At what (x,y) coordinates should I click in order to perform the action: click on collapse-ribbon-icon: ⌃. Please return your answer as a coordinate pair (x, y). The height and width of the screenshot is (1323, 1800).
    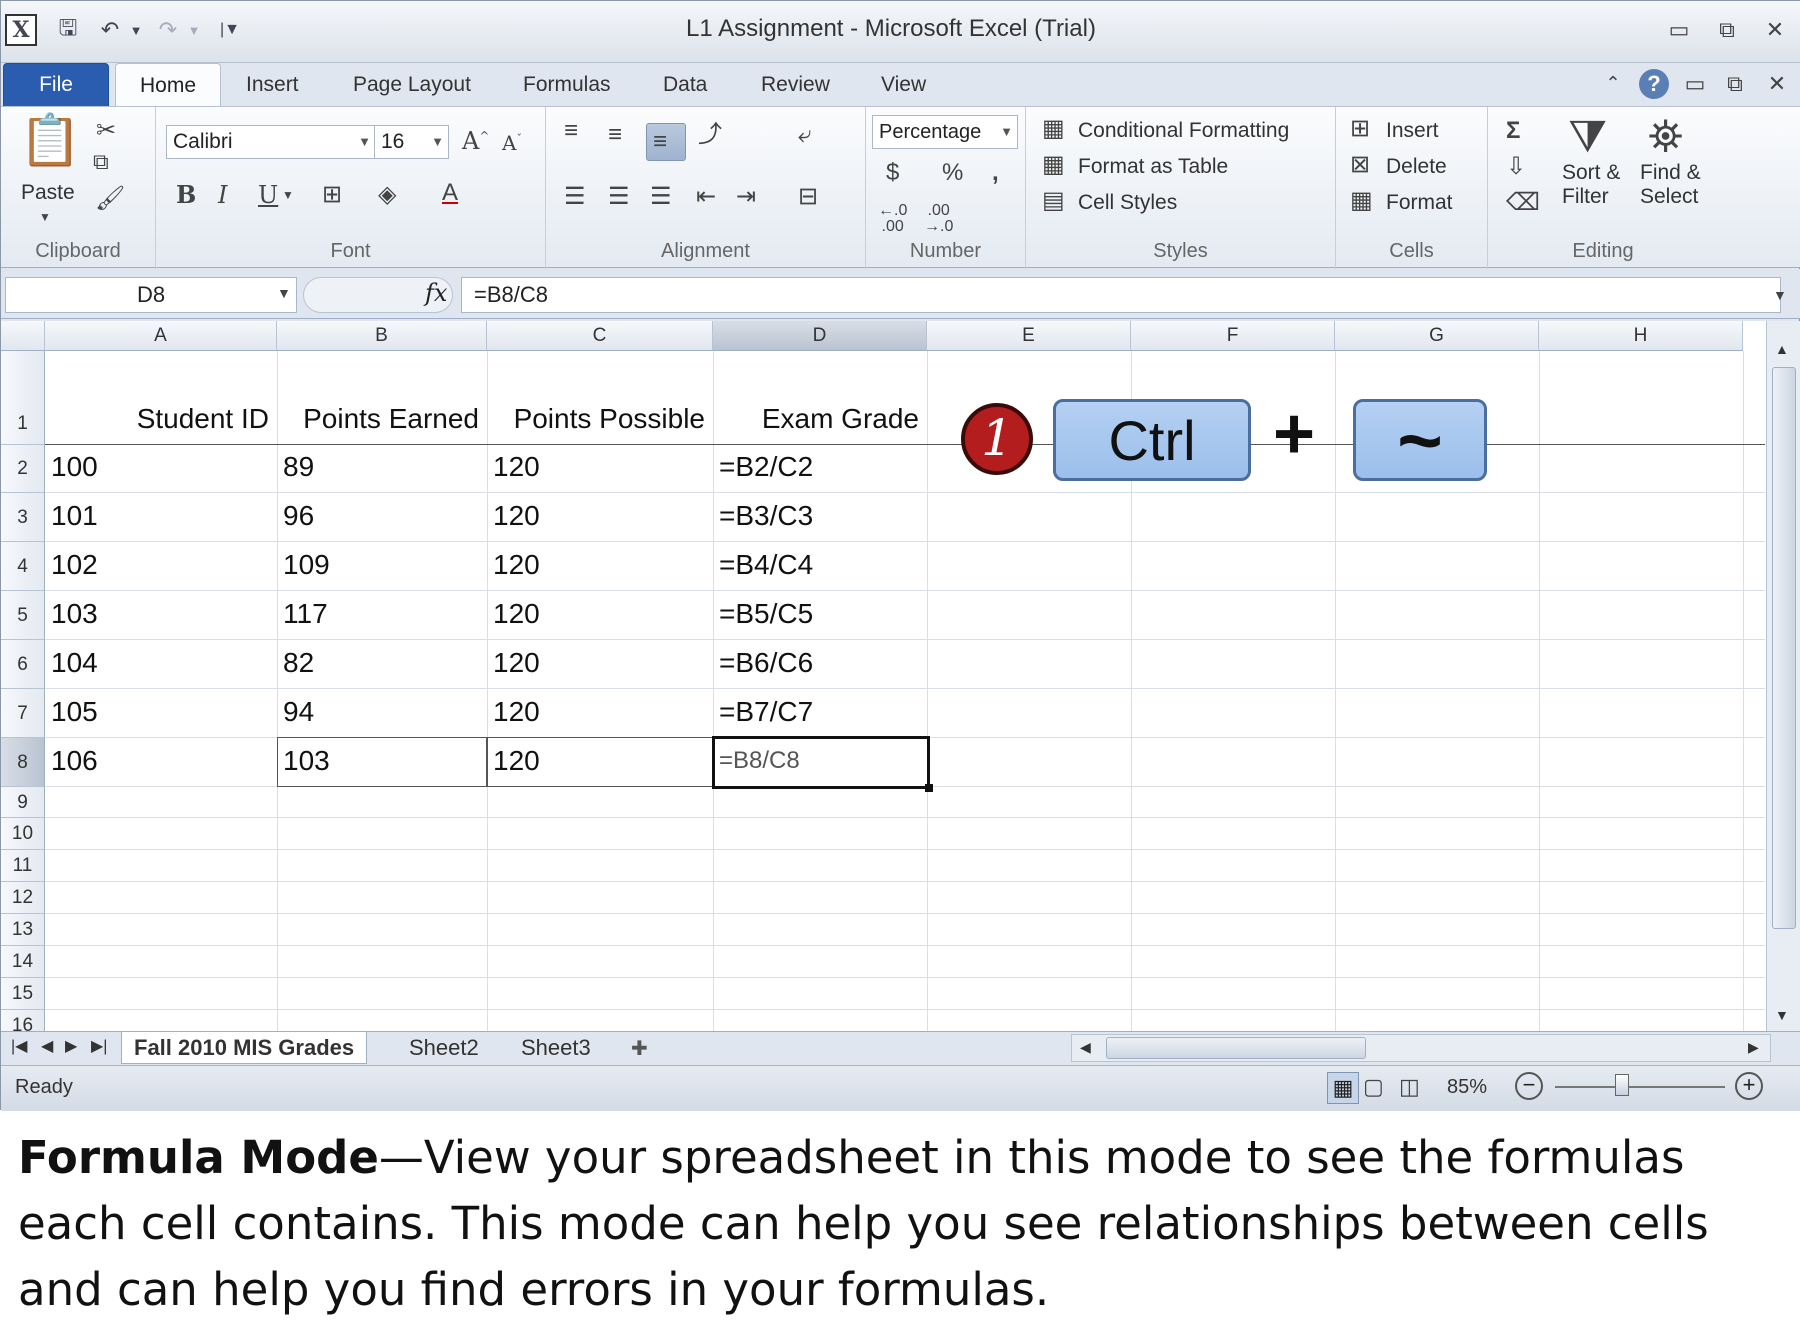
    Looking at the image, I should click on (1613, 83).